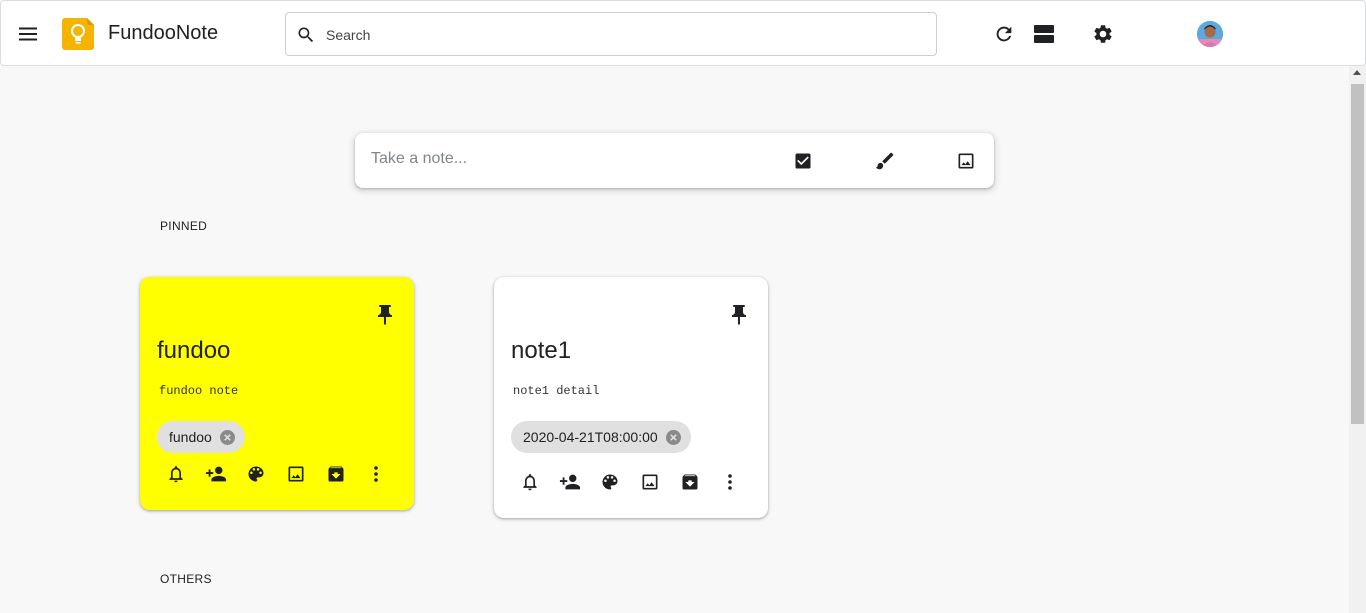 The width and height of the screenshot is (1366, 613). Describe the element at coordinates (193, 351) in the screenshot. I see `note-title: fundoo` at that location.